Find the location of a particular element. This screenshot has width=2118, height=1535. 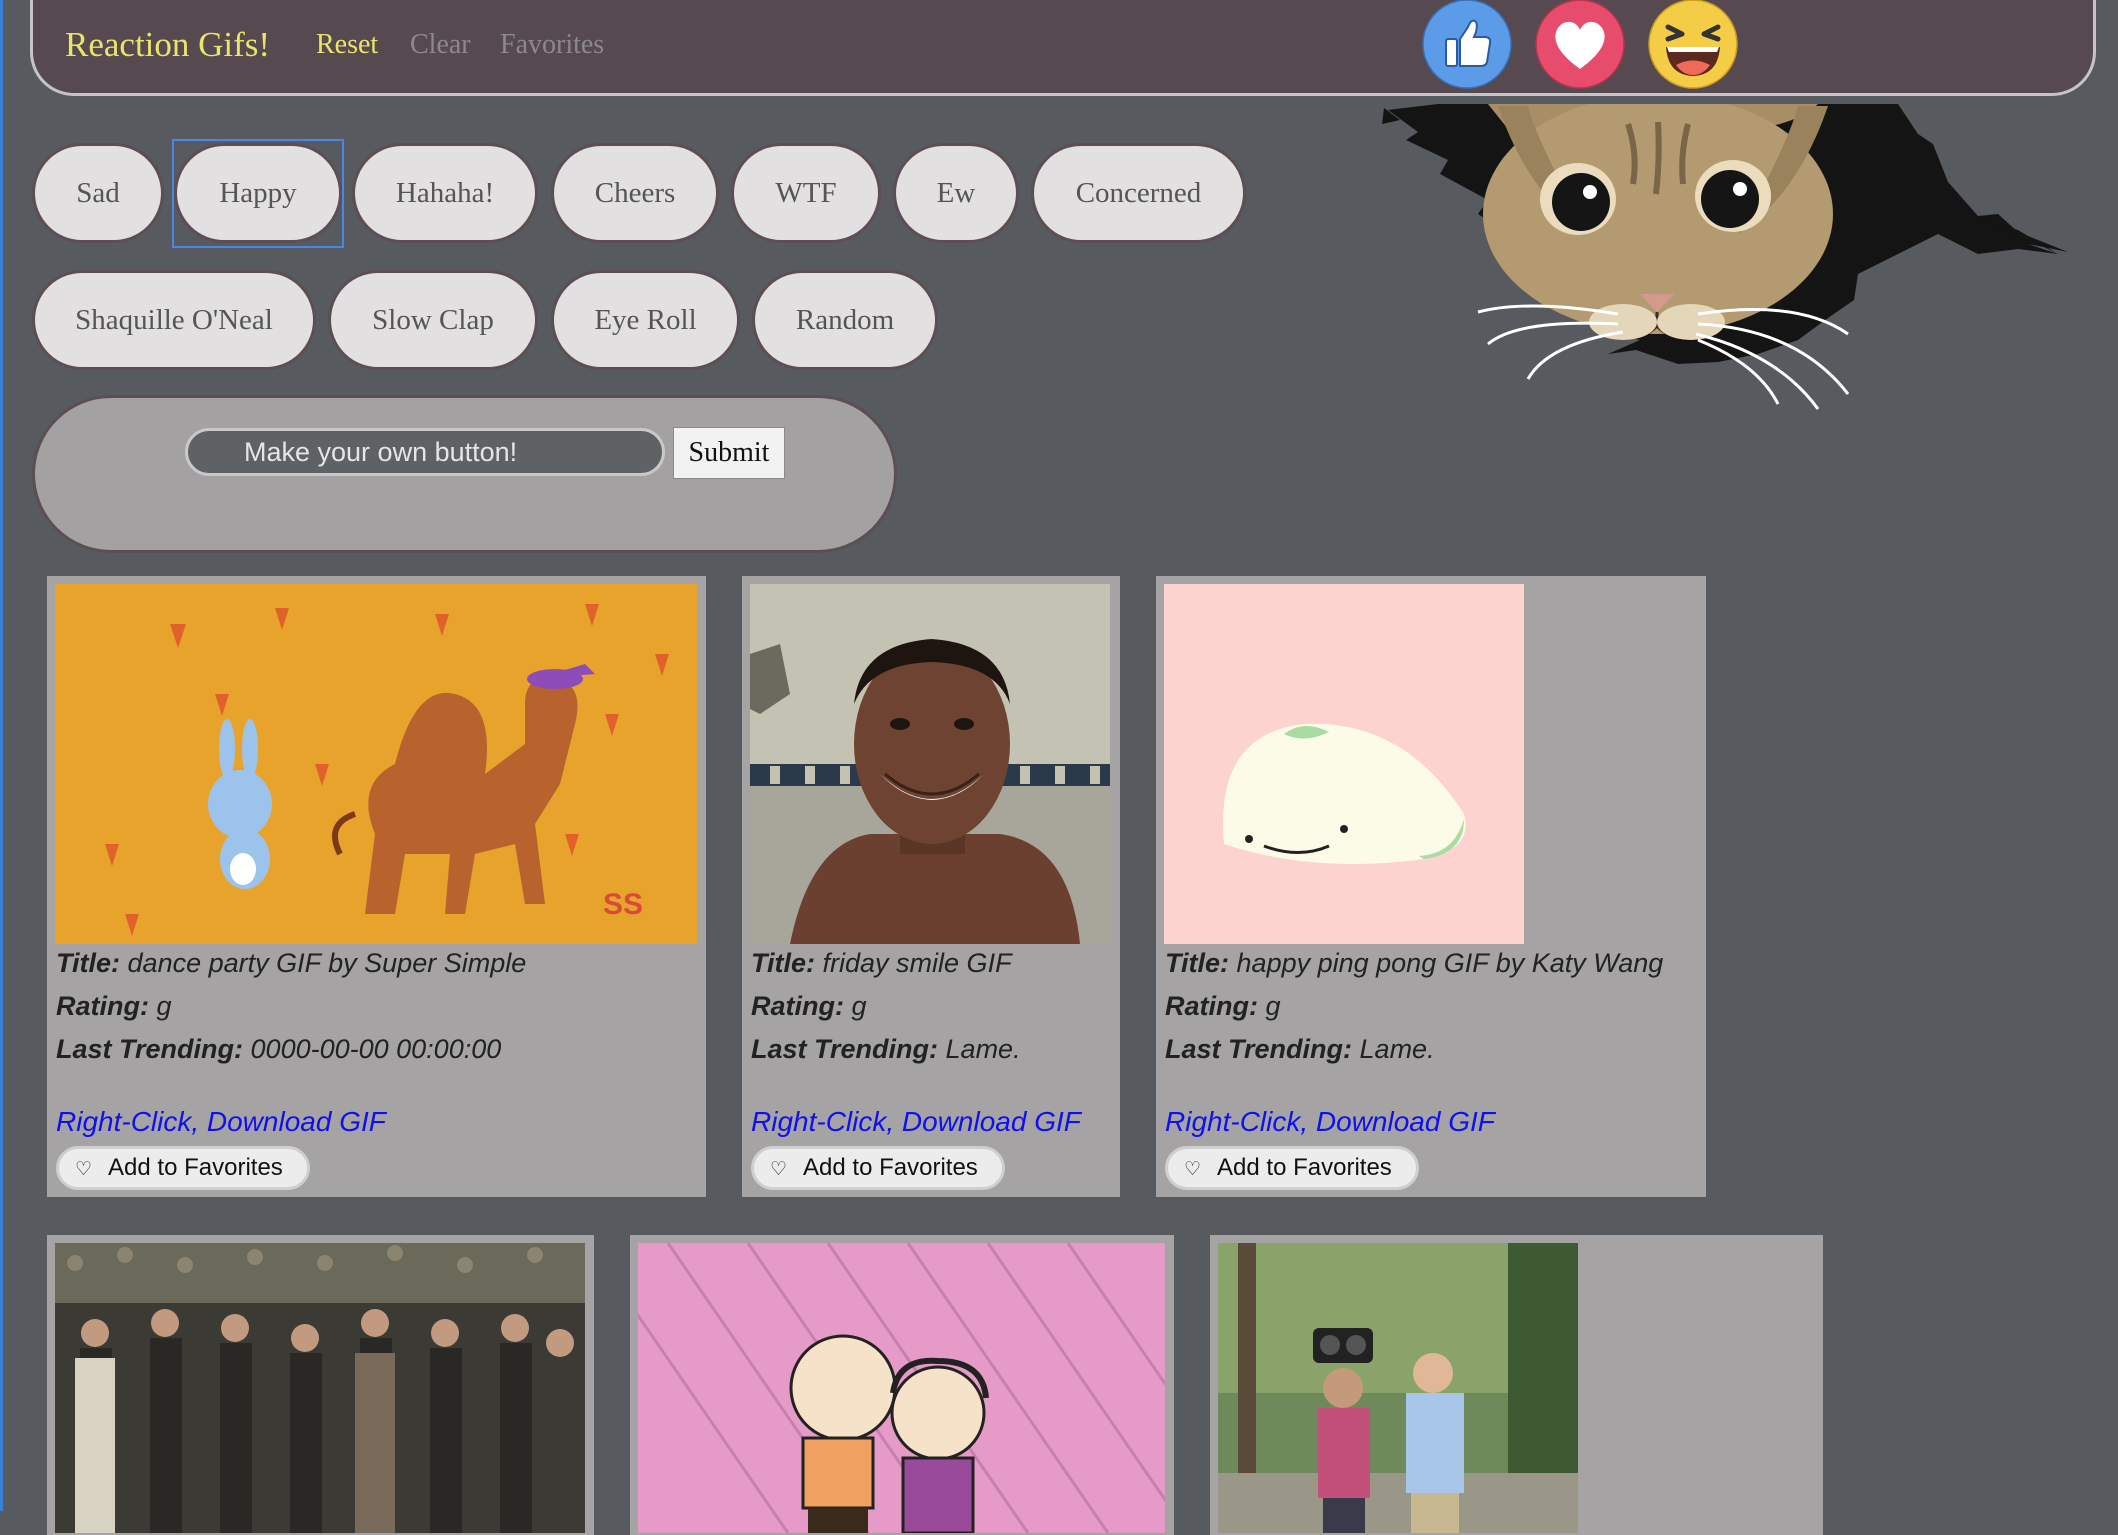

gif-image-party-crowd is located at coordinates (320, 1388).